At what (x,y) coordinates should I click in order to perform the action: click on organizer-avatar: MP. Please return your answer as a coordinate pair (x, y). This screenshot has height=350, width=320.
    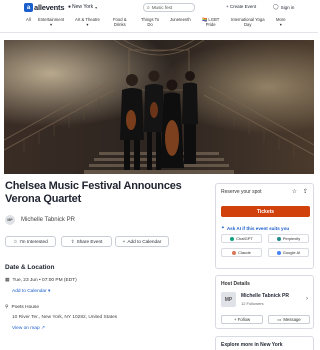
    Looking at the image, I should click on (10, 220).